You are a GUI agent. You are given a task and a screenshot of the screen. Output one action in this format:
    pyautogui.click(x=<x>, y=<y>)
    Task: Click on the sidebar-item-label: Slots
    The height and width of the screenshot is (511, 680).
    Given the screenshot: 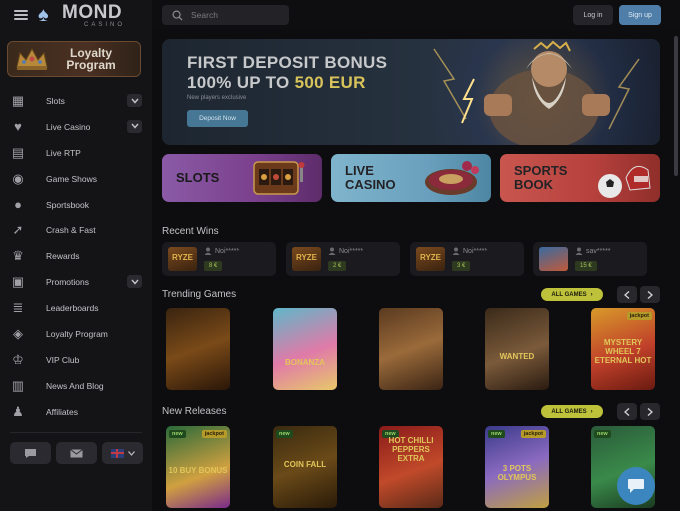 What is the action you would take?
    pyautogui.click(x=55, y=100)
    